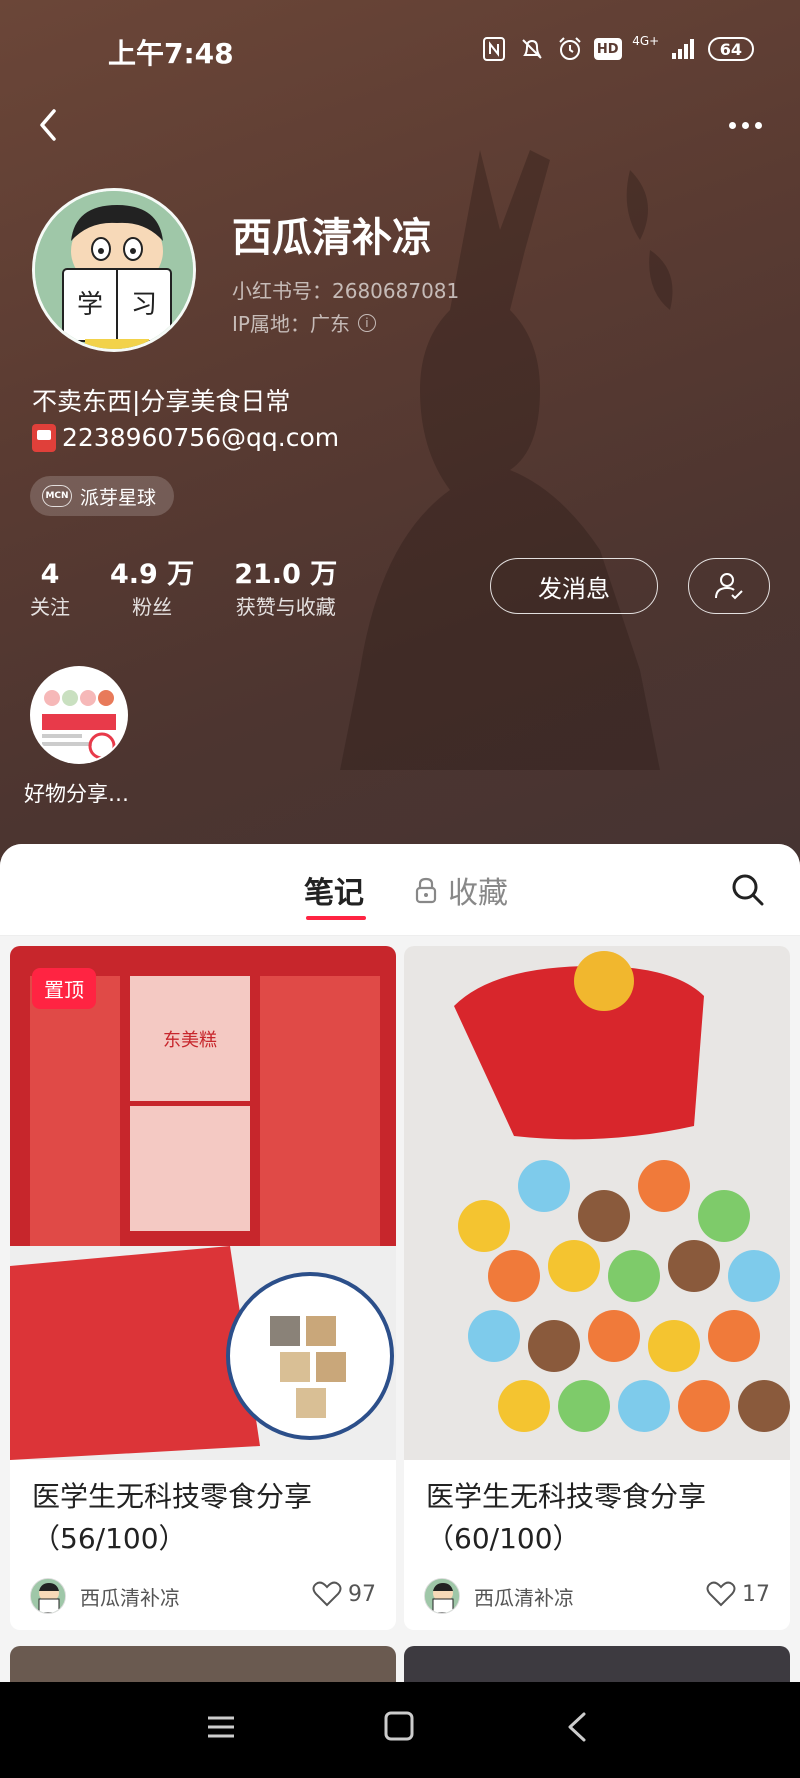 This screenshot has height=1778, width=800. I want to click on mcn-tag-label: 派芽星球, so click(118, 497).